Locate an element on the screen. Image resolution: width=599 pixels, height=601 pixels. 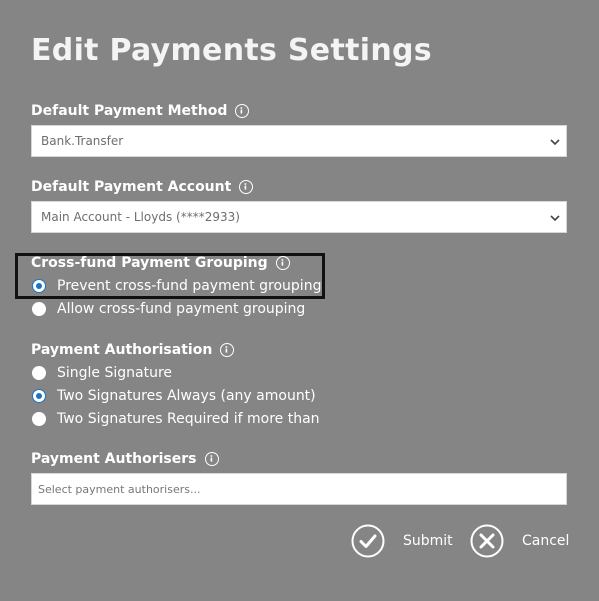
radio-allow-cross-fund: Allow cross-fund payment grouping is located at coordinates (168, 309).